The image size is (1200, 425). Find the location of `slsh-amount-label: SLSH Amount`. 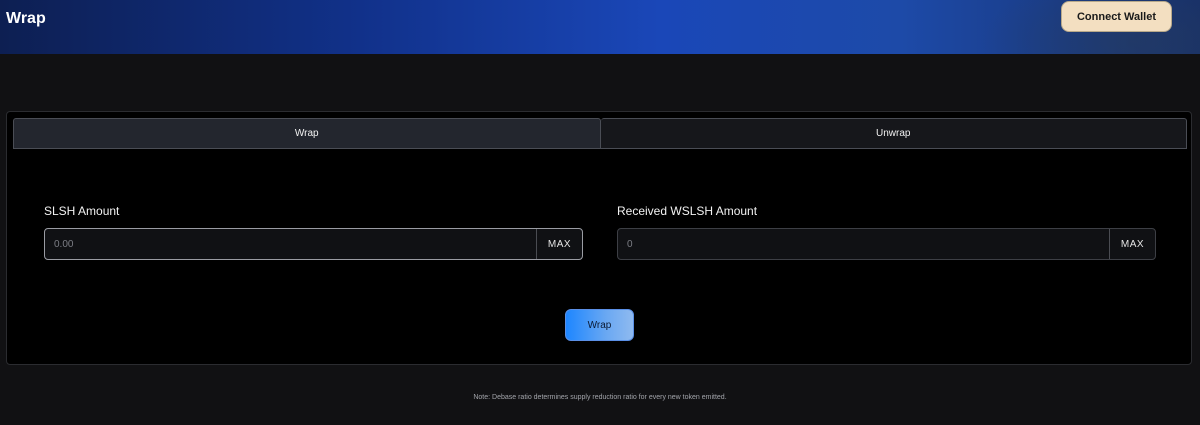

slsh-amount-label: SLSH Amount is located at coordinates (82, 211).